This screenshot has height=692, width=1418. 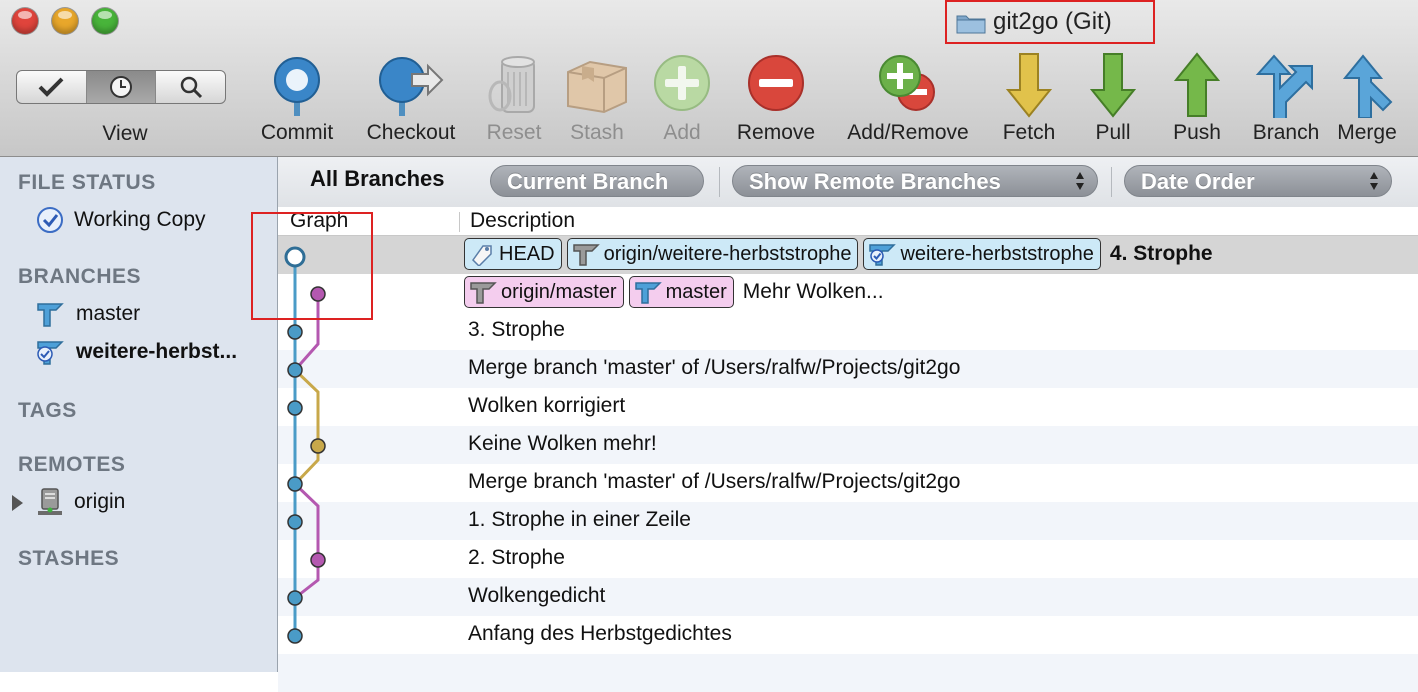 What do you see at coordinates (17, 503) in the screenshot?
I see `disclosure-triangle-icon` at bounding box center [17, 503].